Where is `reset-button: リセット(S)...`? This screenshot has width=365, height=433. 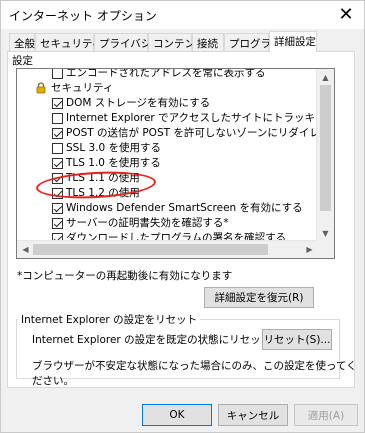
reset-button: リセット(S)... is located at coordinates (297, 339).